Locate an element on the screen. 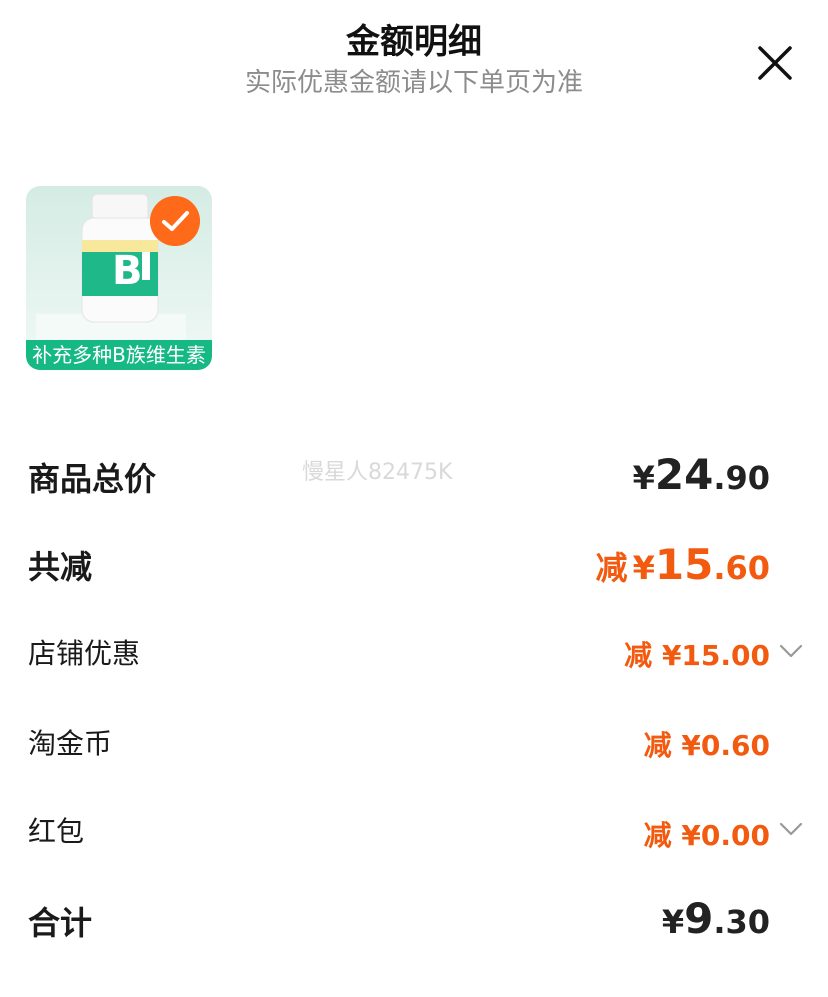  total-discount-label: 共减 is located at coordinates (60, 567).